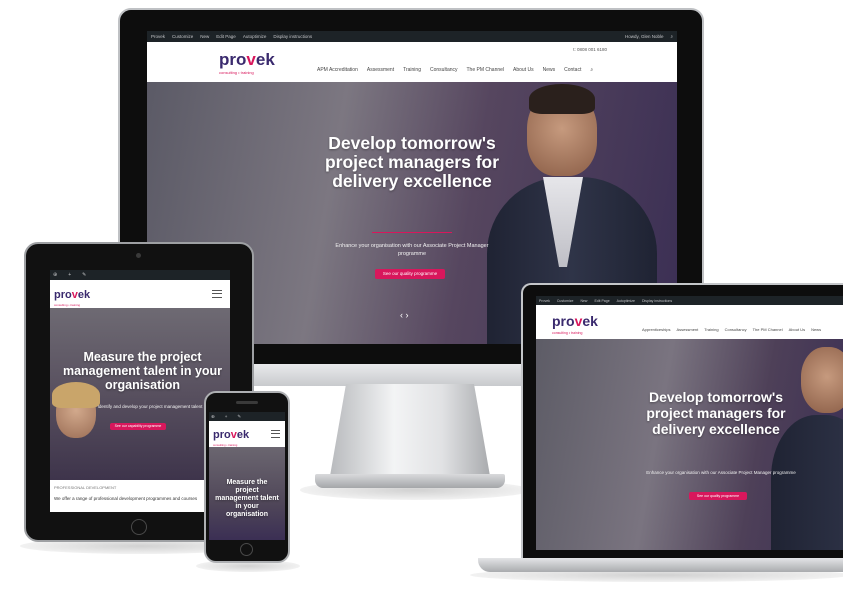 The height and width of the screenshot is (589, 843). What do you see at coordinates (656, 329) in the screenshot?
I see `nav-item-apprenticeships: Apprenticeships` at bounding box center [656, 329].